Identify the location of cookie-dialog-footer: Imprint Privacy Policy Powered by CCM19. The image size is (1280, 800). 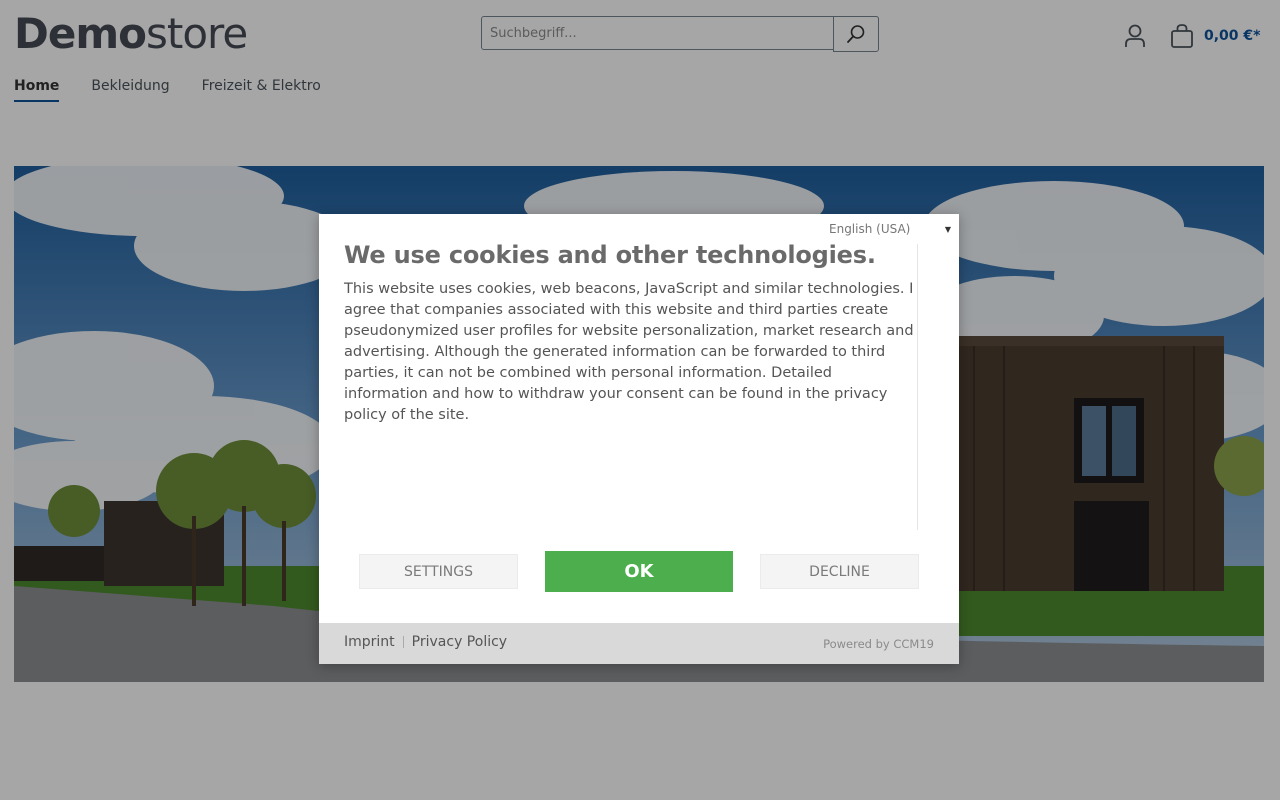
(639, 643).